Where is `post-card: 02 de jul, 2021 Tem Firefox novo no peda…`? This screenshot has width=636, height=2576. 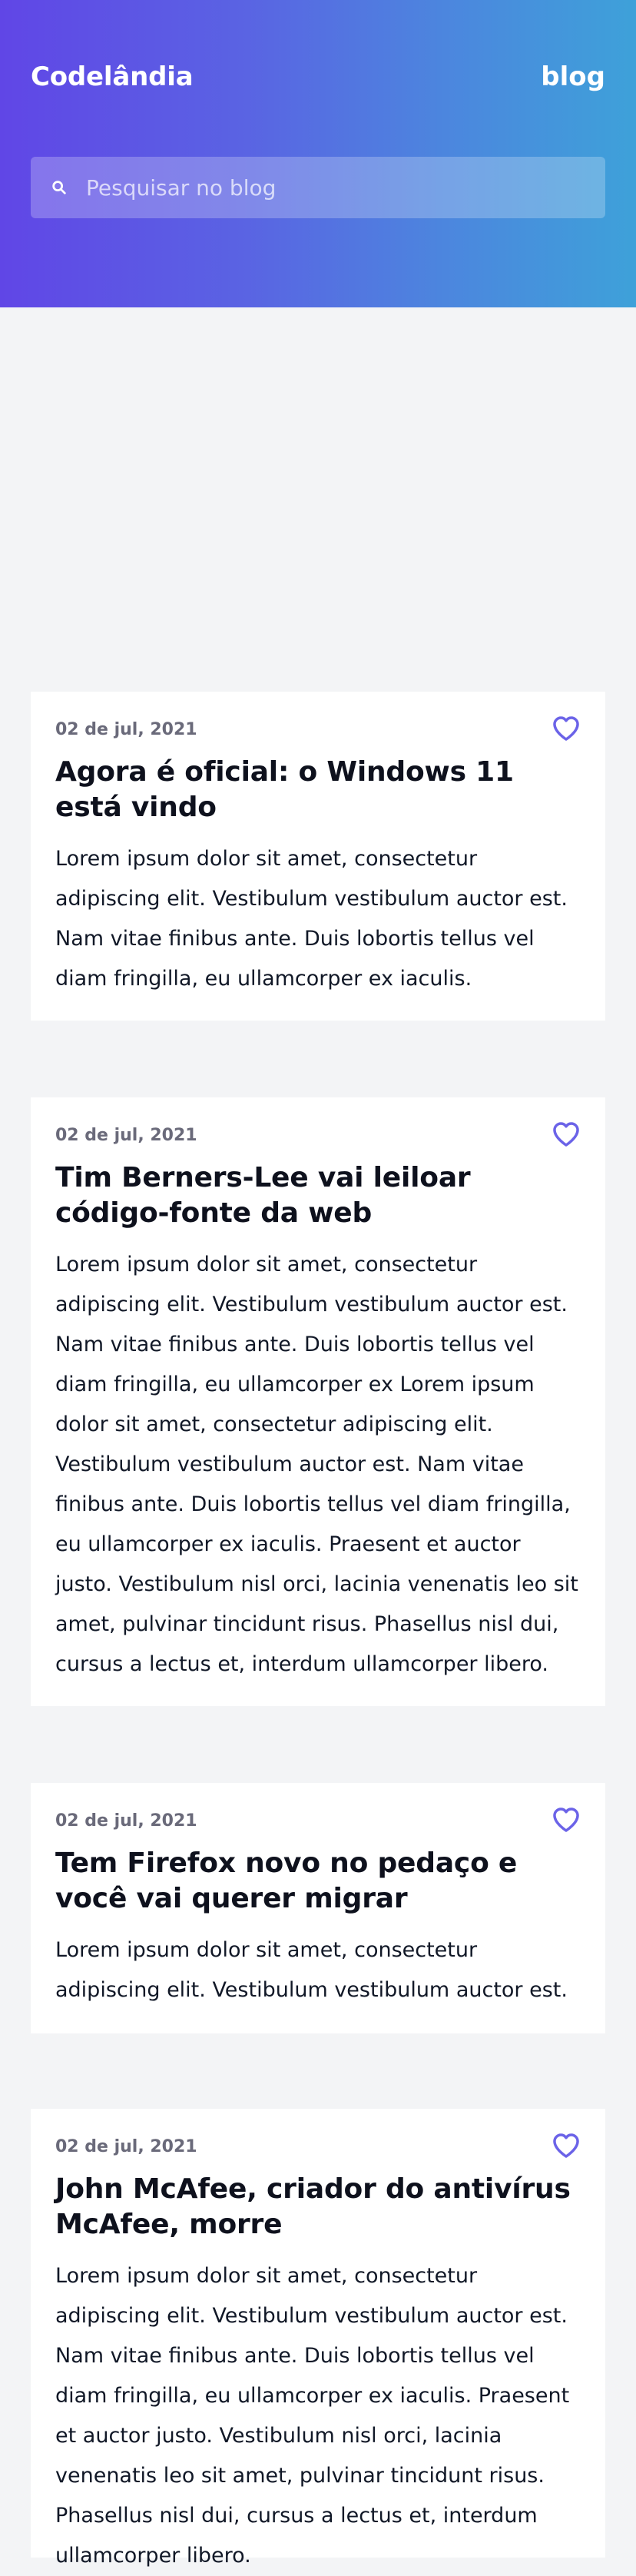
post-card: 02 de jul, 2021 Tem Firefox novo no peda… is located at coordinates (318, 1908).